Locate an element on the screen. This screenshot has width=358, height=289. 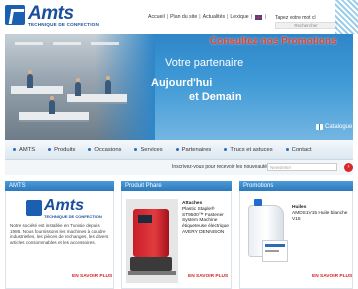
nav-item-trucs-et-astuces: Trucs et astuces is located at coordinates (248, 149).